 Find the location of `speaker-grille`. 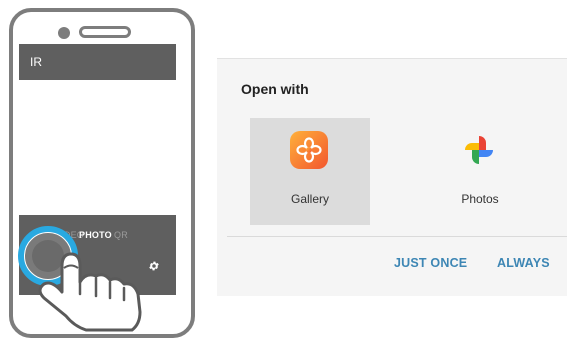

speaker-grille is located at coordinates (105, 32).